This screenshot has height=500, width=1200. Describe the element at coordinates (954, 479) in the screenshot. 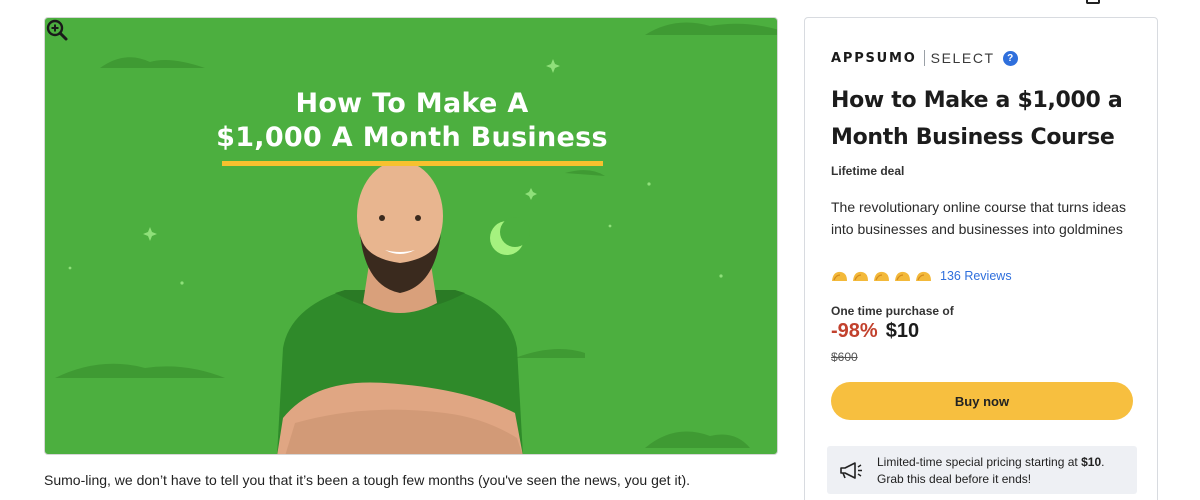

I see `promo-text-line2: Grab this deal before it ends!` at that location.